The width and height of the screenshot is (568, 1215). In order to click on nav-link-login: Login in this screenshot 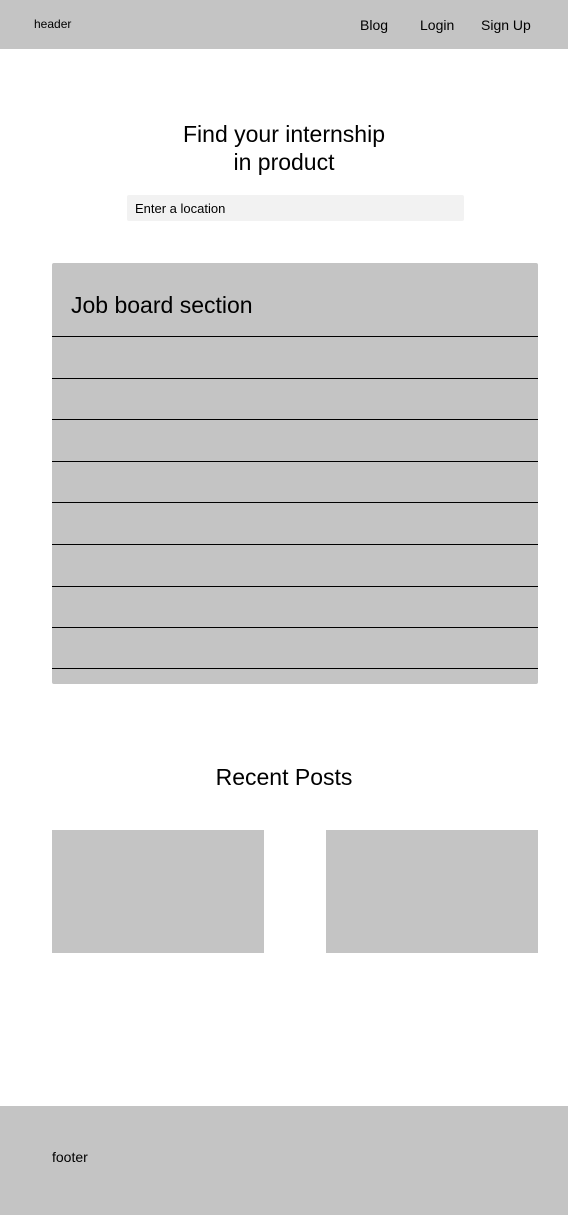, I will do `click(437, 25)`.